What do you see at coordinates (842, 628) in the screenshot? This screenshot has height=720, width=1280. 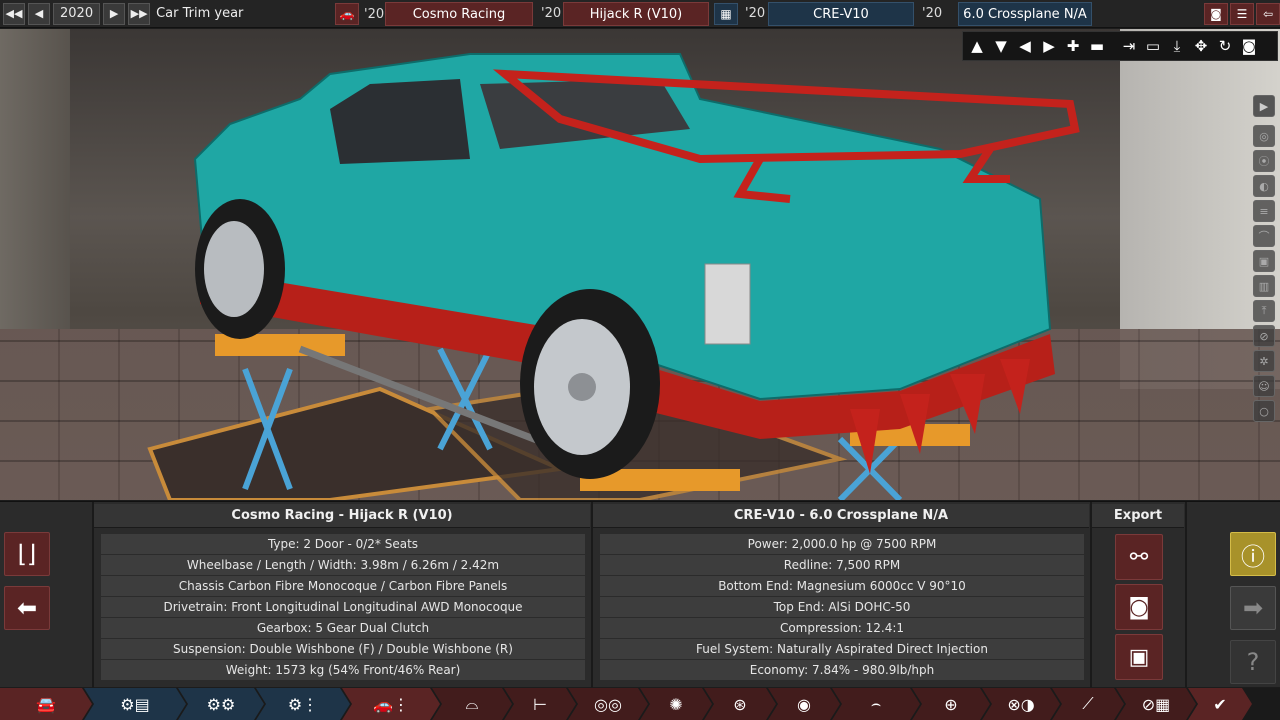 I see `engine-info-row: Compression: 12.4:1` at bounding box center [842, 628].